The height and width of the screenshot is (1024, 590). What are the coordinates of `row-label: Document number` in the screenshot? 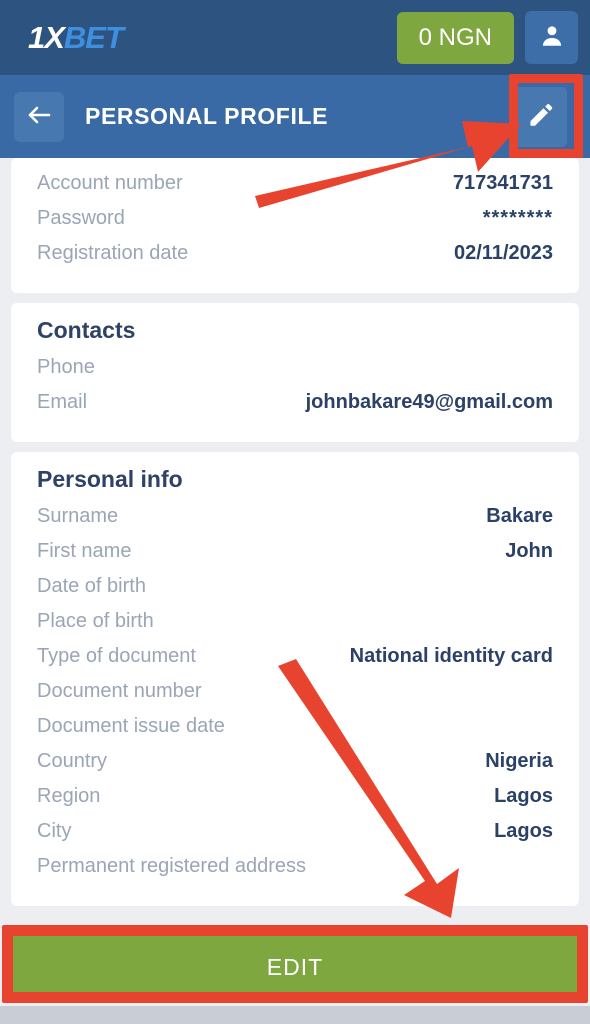 It's located at (119, 691).